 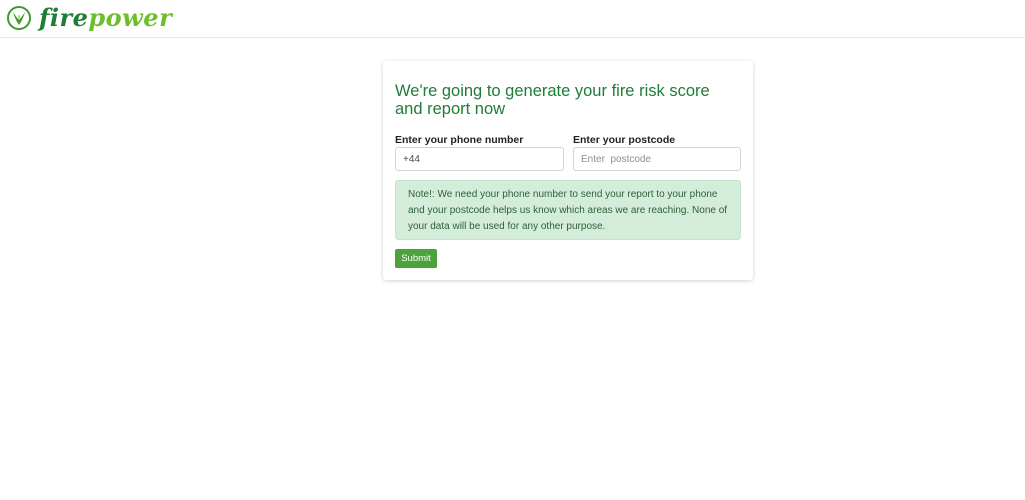 What do you see at coordinates (657, 159) in the screenshot?
I see `postcode-input` at bounding box center [657, 159].